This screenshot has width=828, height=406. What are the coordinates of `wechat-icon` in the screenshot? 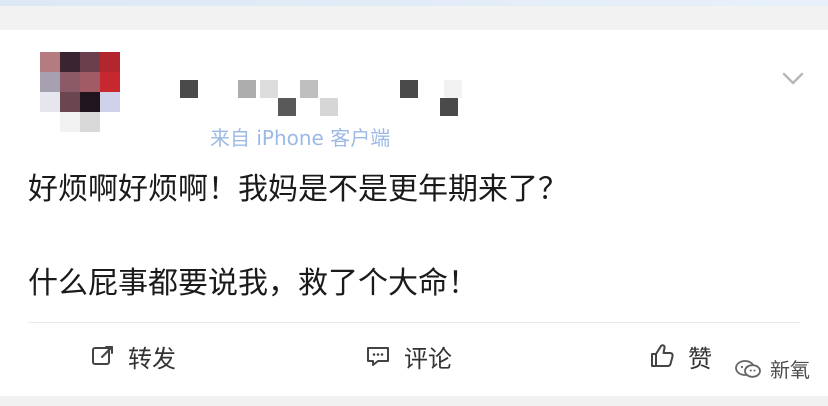 It's located at (748, 369).